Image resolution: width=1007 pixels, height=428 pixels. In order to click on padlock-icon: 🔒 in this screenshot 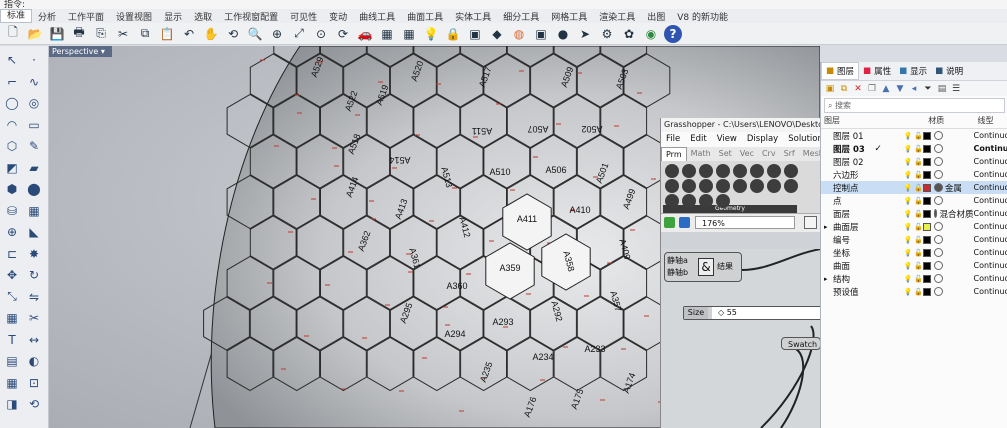, I will do `click(453, 34)`.